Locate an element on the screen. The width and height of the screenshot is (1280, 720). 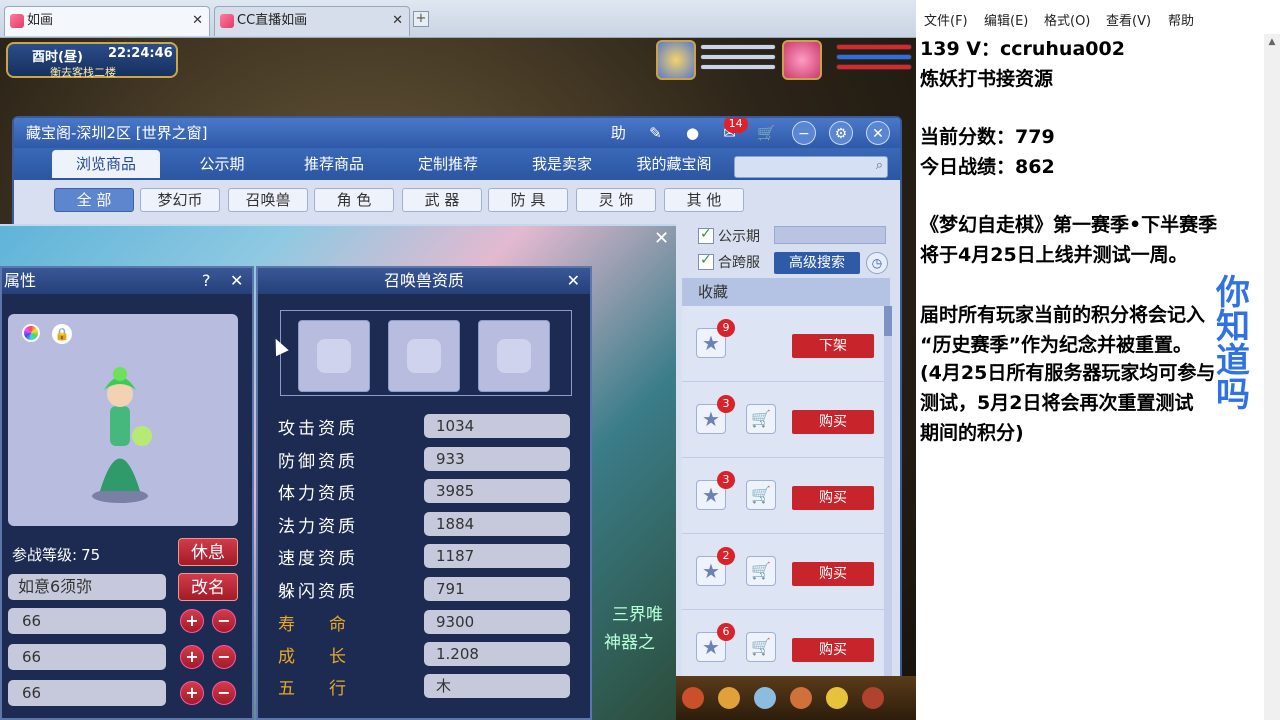
search-input: ⌕ is located at coordinates (811, 167).